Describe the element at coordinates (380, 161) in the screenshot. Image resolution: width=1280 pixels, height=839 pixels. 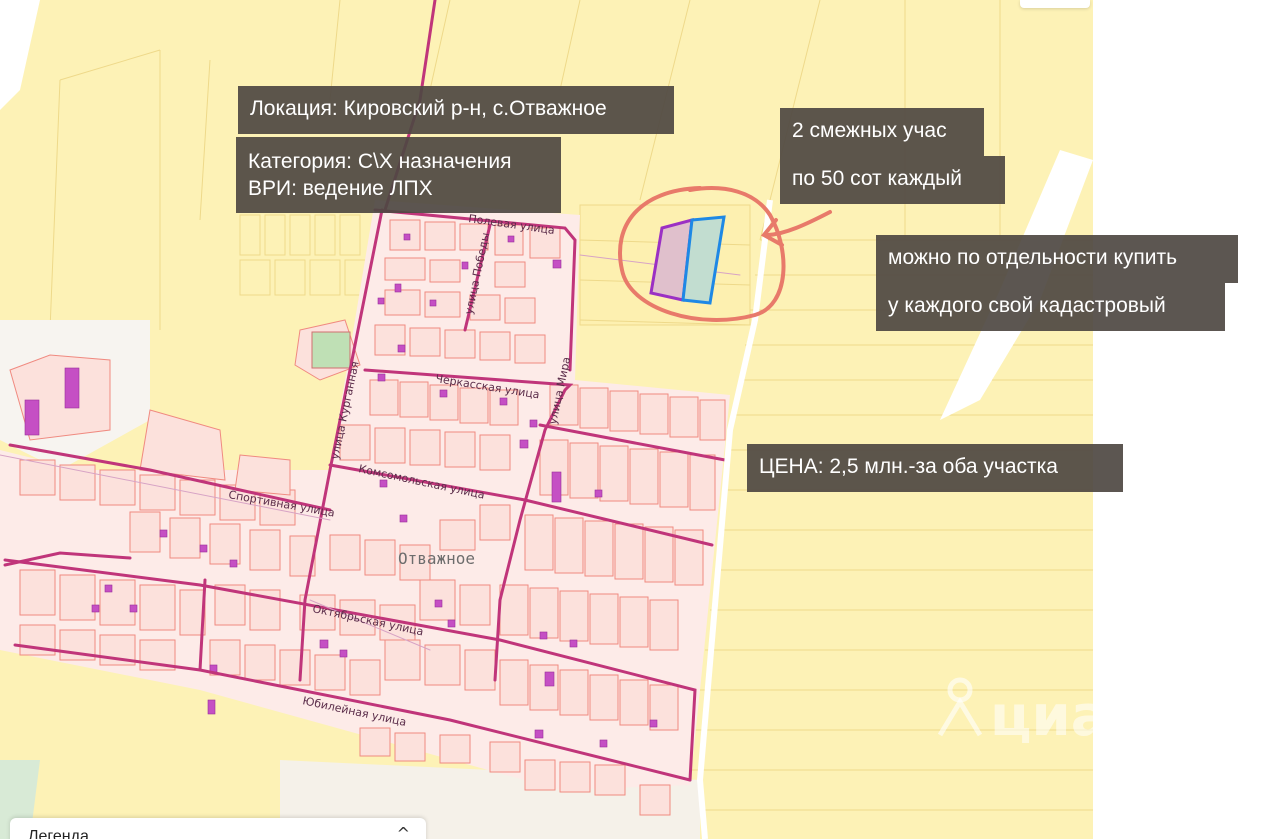
I see `category-line1: Категория: С\Х назначения` at that location.